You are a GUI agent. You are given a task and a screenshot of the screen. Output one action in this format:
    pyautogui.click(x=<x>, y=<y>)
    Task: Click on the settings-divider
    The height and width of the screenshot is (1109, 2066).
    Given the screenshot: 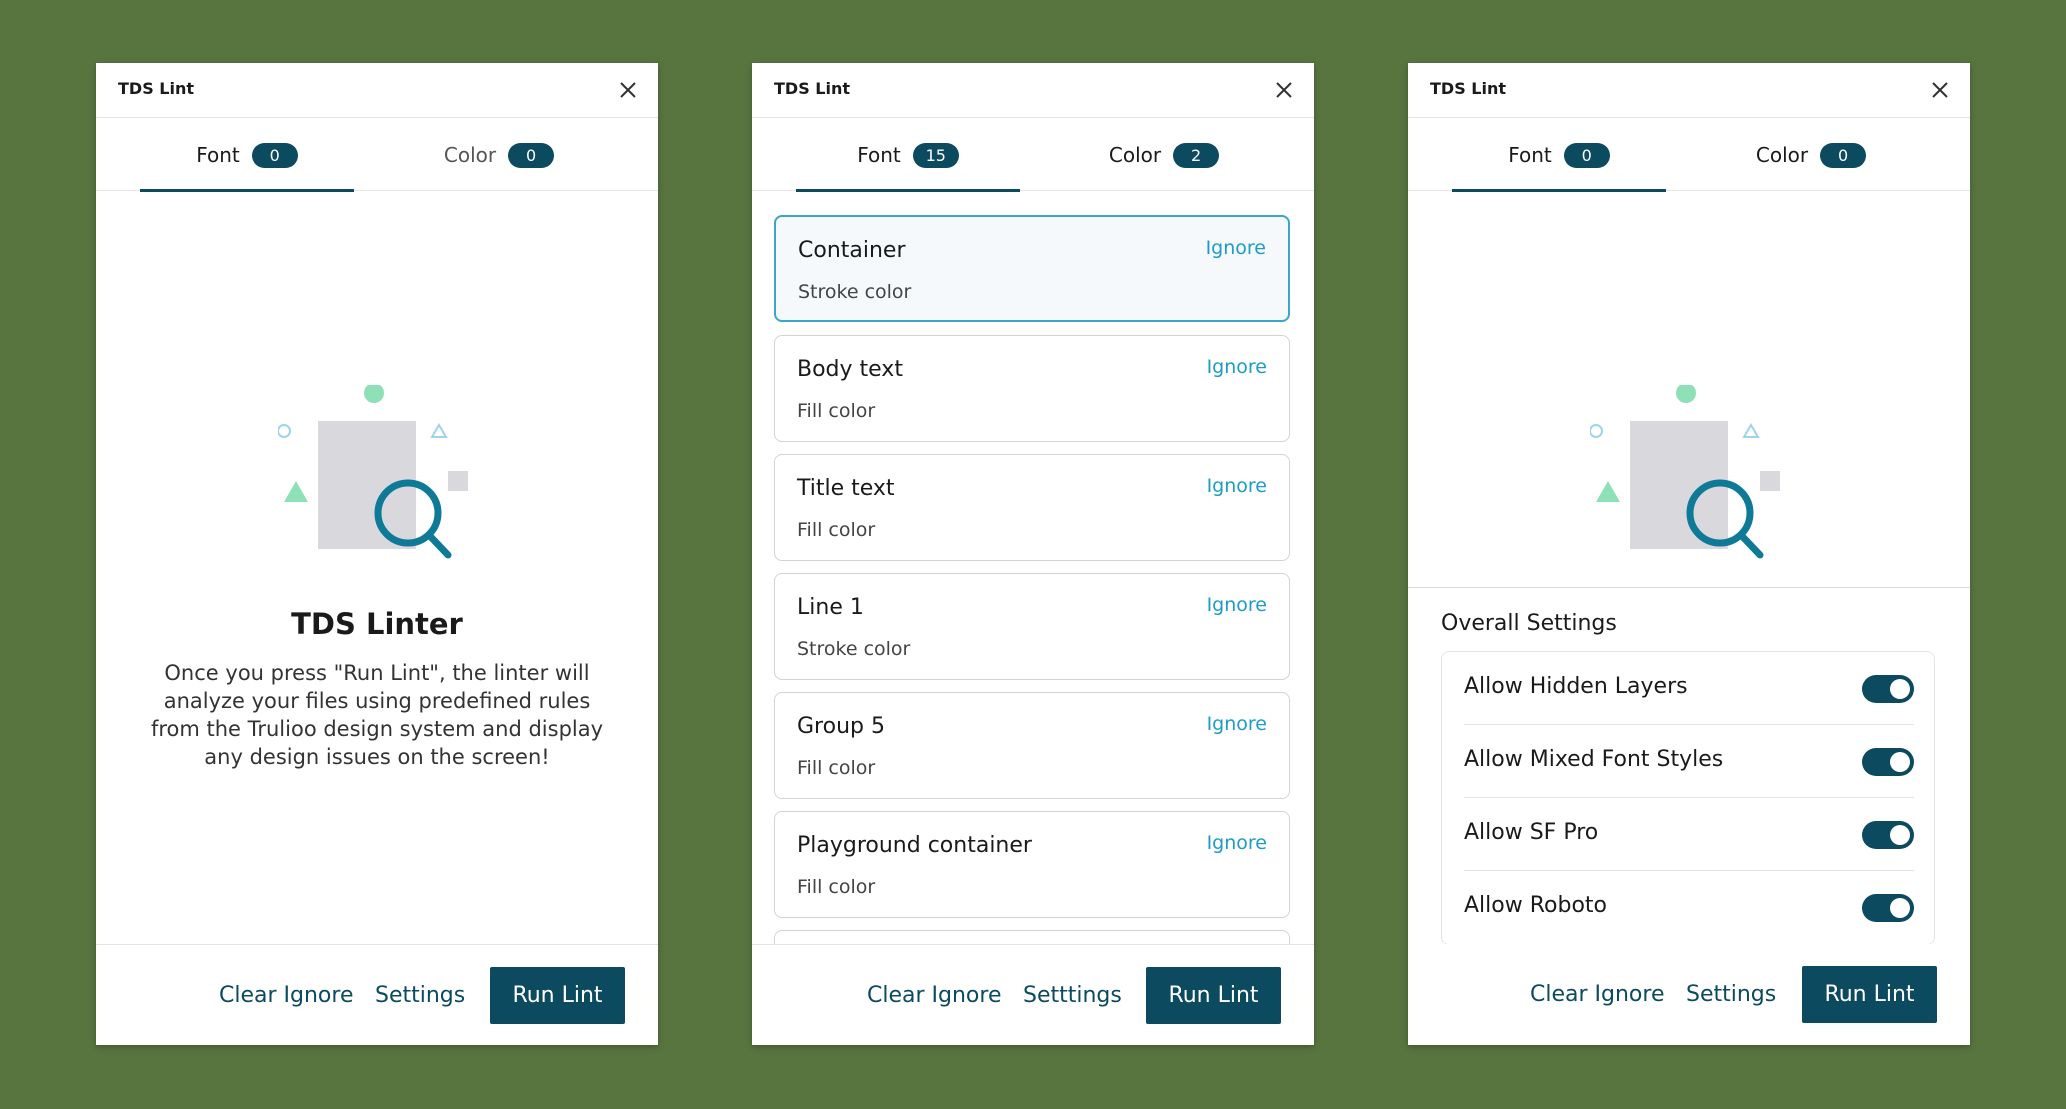 What is the action you would take?
    pyautogui.click(x=1689, y=587)
    